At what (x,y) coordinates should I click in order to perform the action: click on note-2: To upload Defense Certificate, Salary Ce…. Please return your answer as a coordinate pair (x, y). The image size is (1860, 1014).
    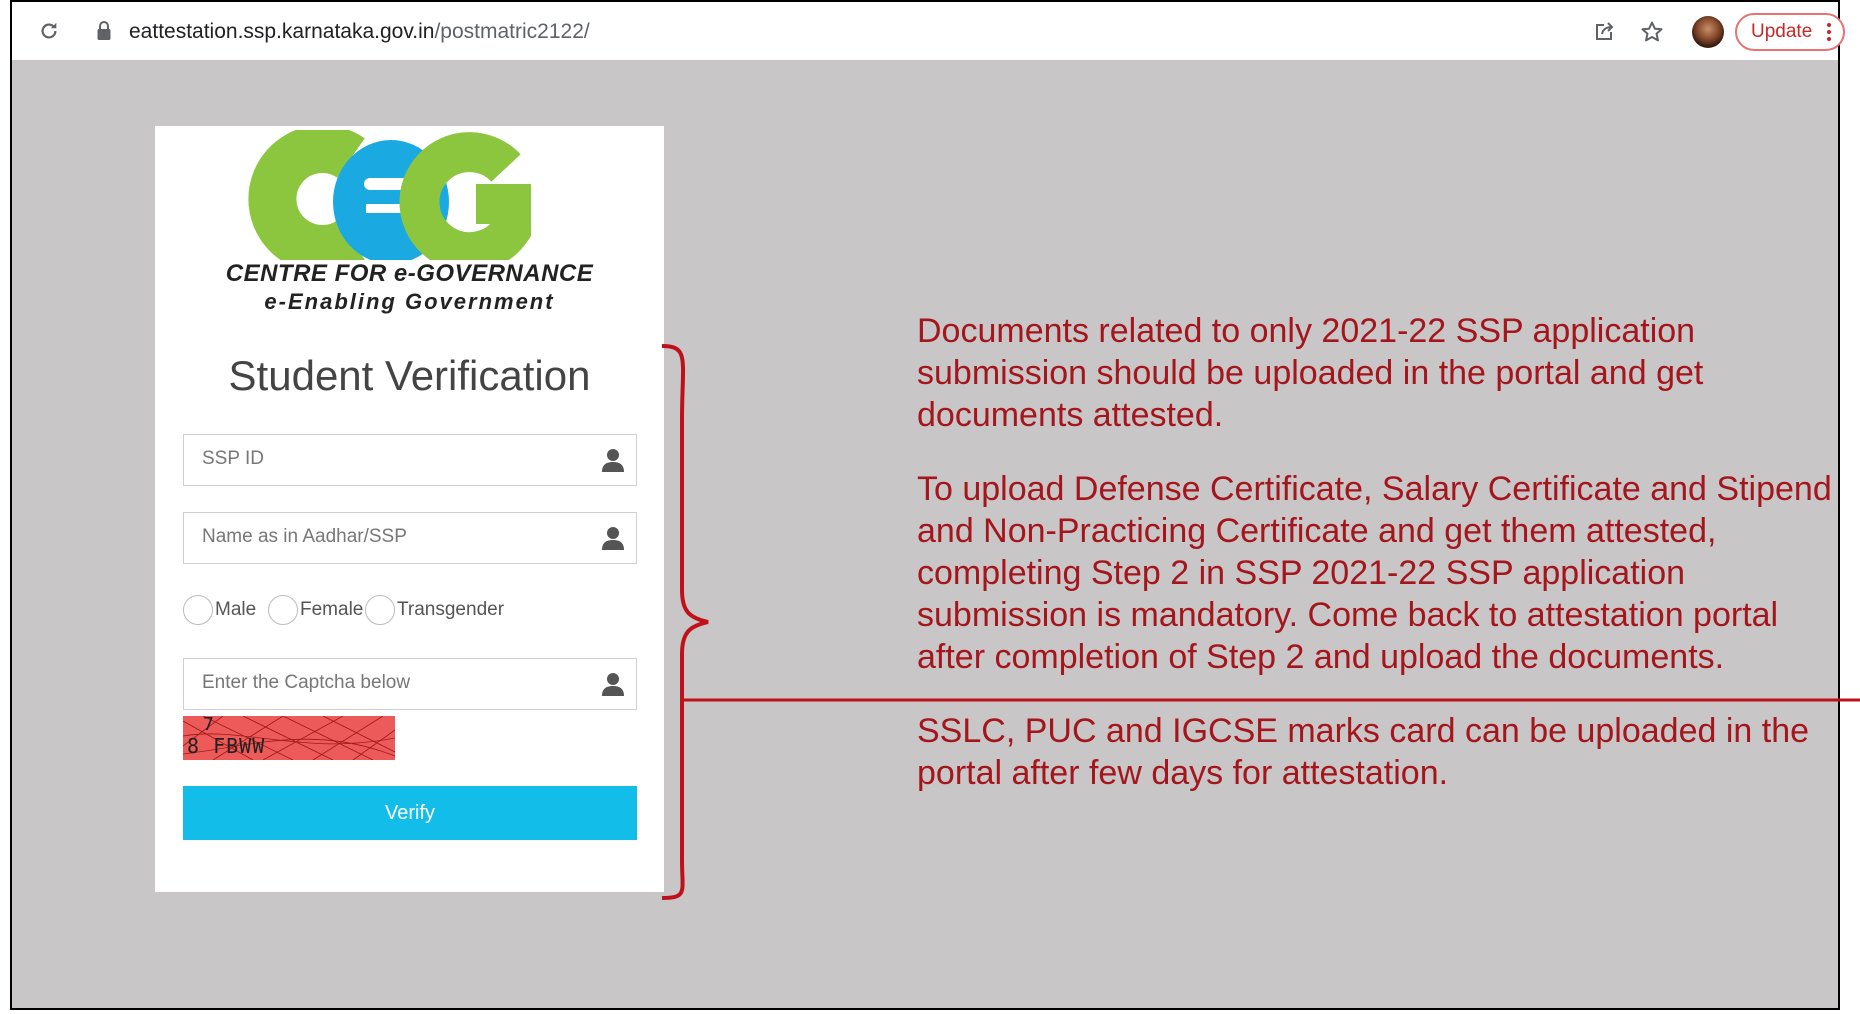
    Looking at the image, I should click on (1374, 573).